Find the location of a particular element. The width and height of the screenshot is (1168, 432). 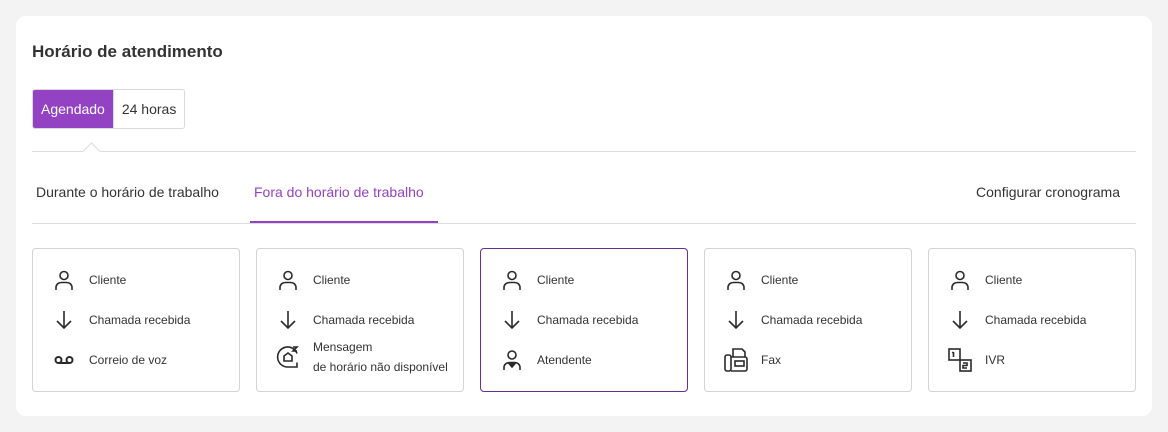

destination-label: IVR is located at coordinates (995, 360).